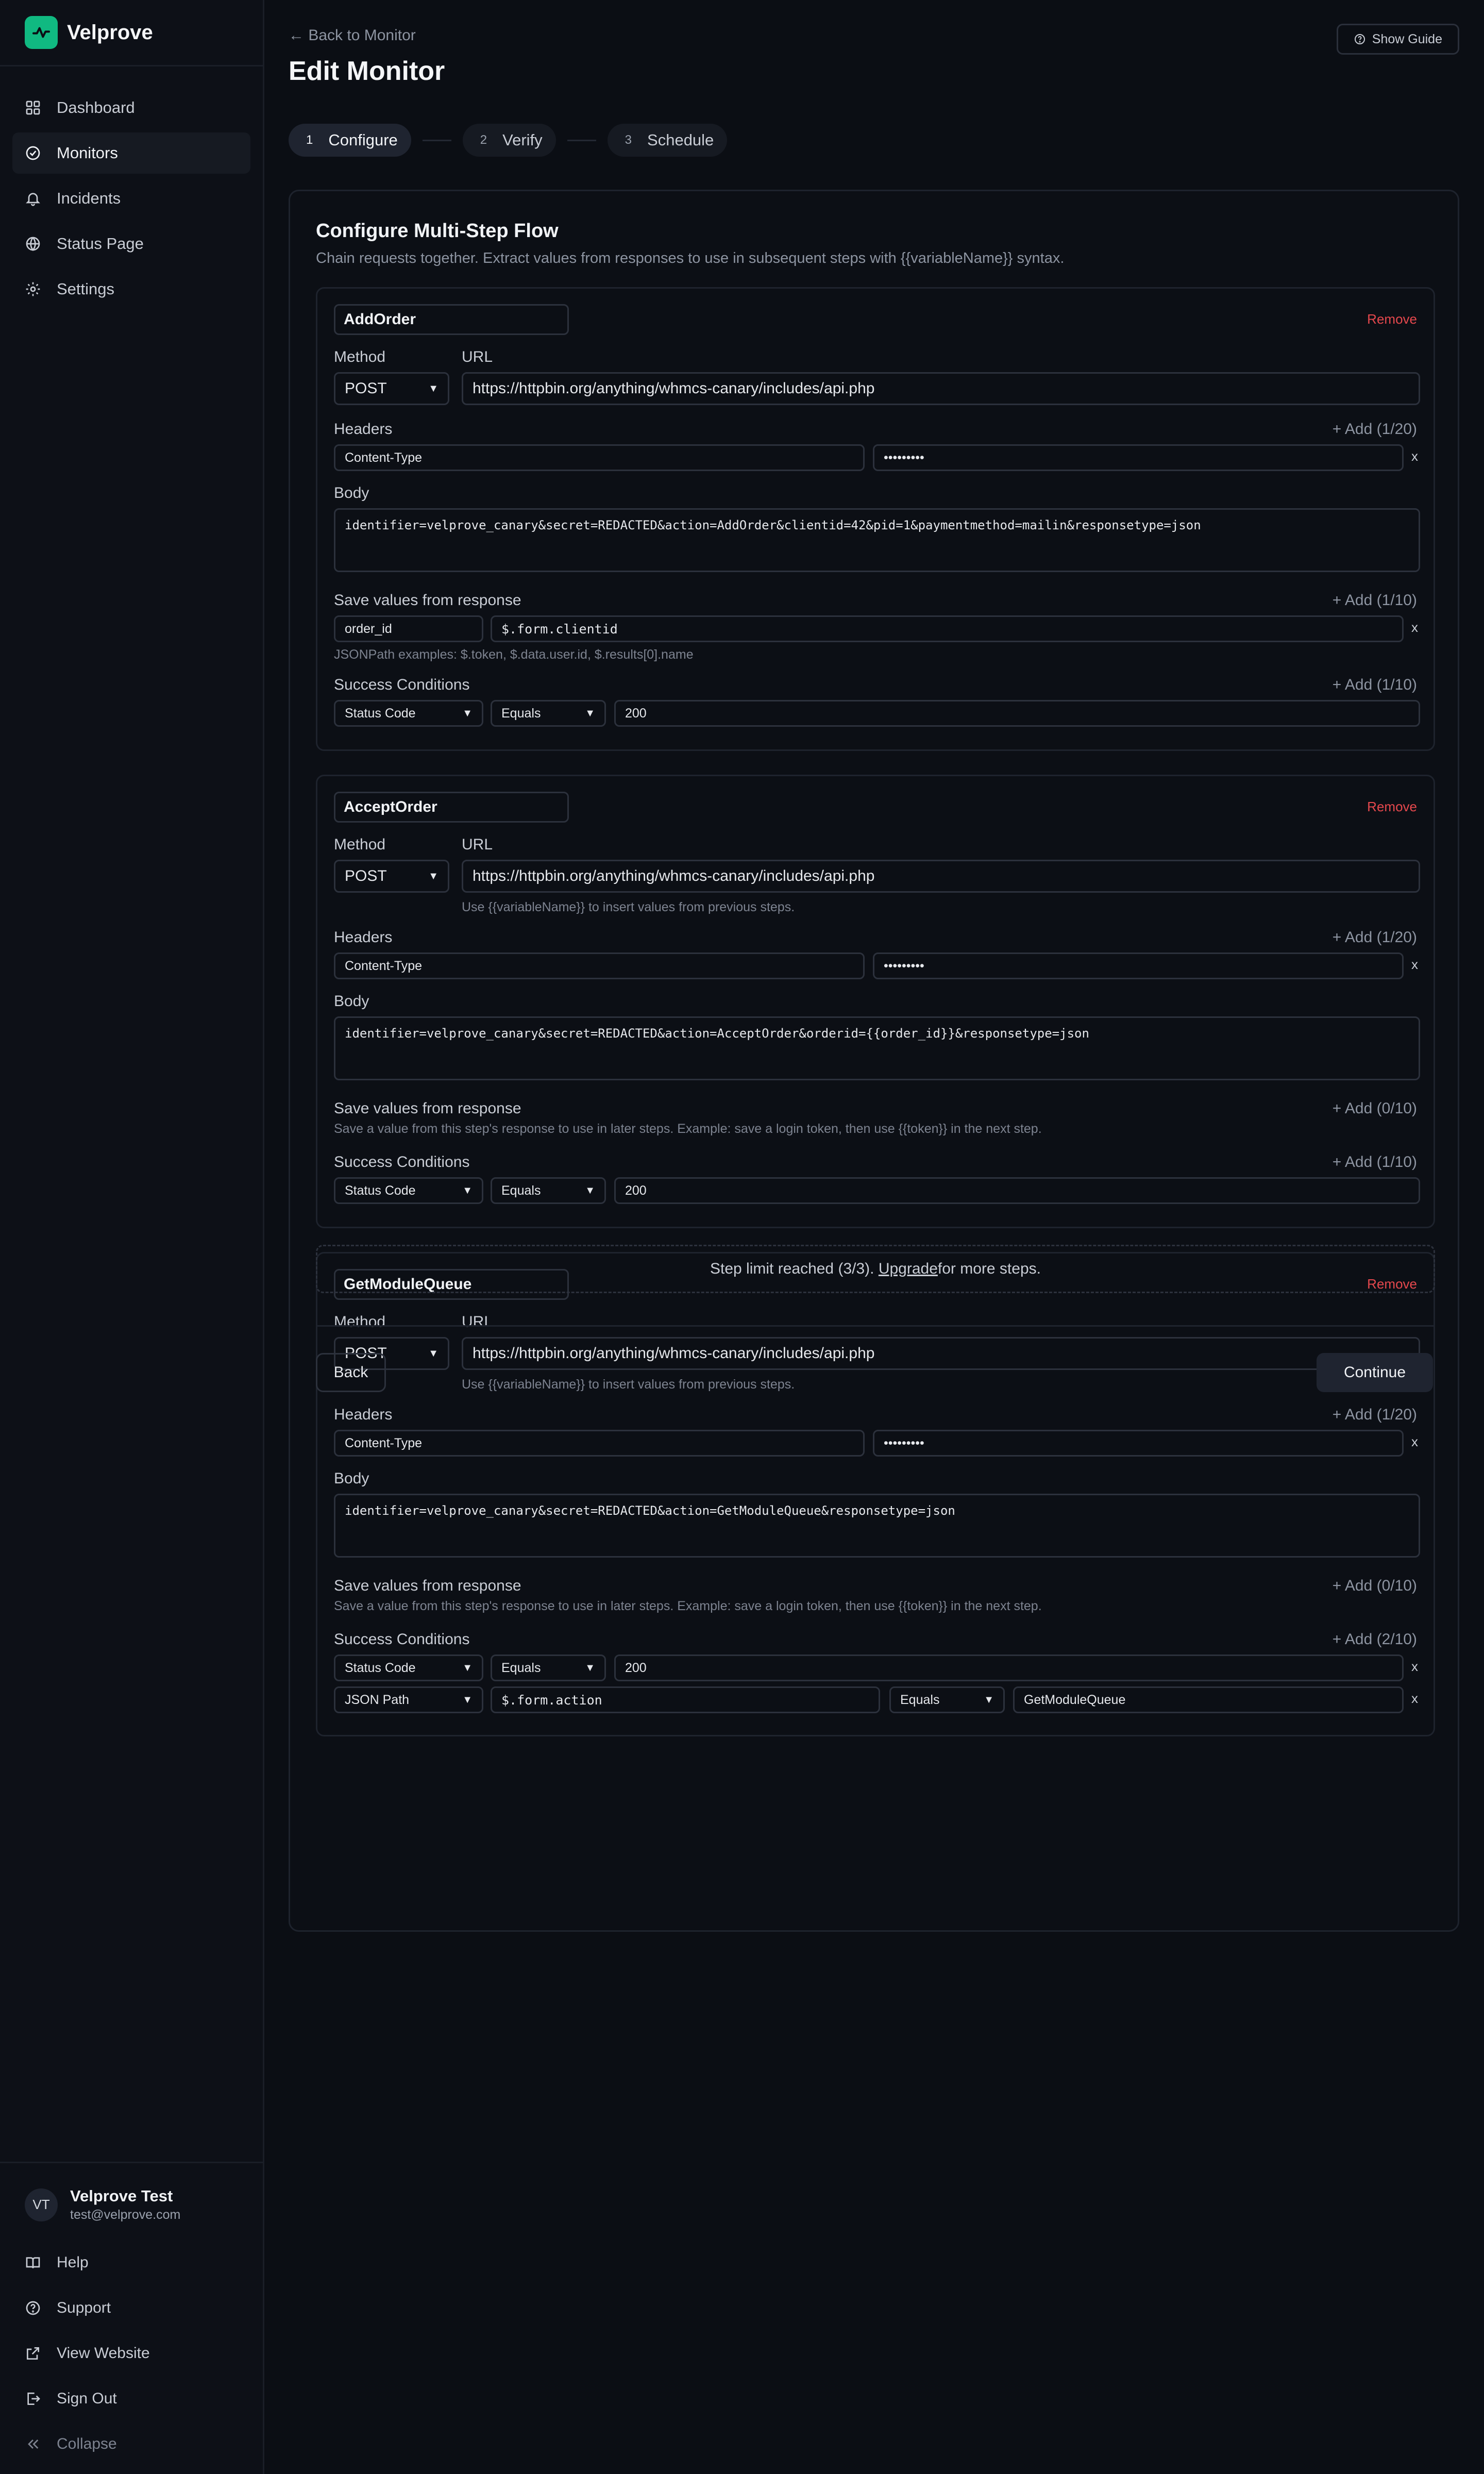 This screenshot has height=2474, width=1484. I want to click on back-to-monitor-link: ← Back to Monitor, so click(352, 35).